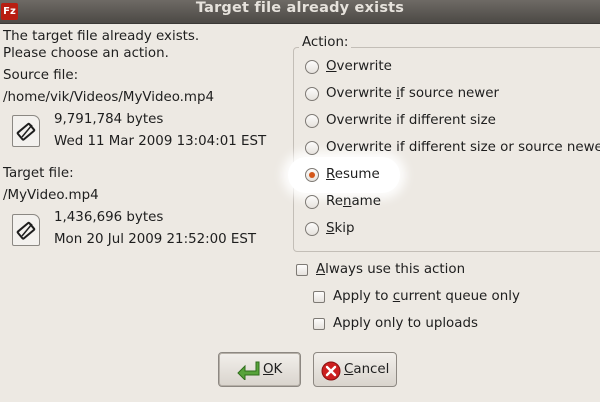  Describe the element at coordinates (155, 239) in the screenshot. I see `target-file-date: Mon 20 Jul 2009 21:52:00 EST` at that location.